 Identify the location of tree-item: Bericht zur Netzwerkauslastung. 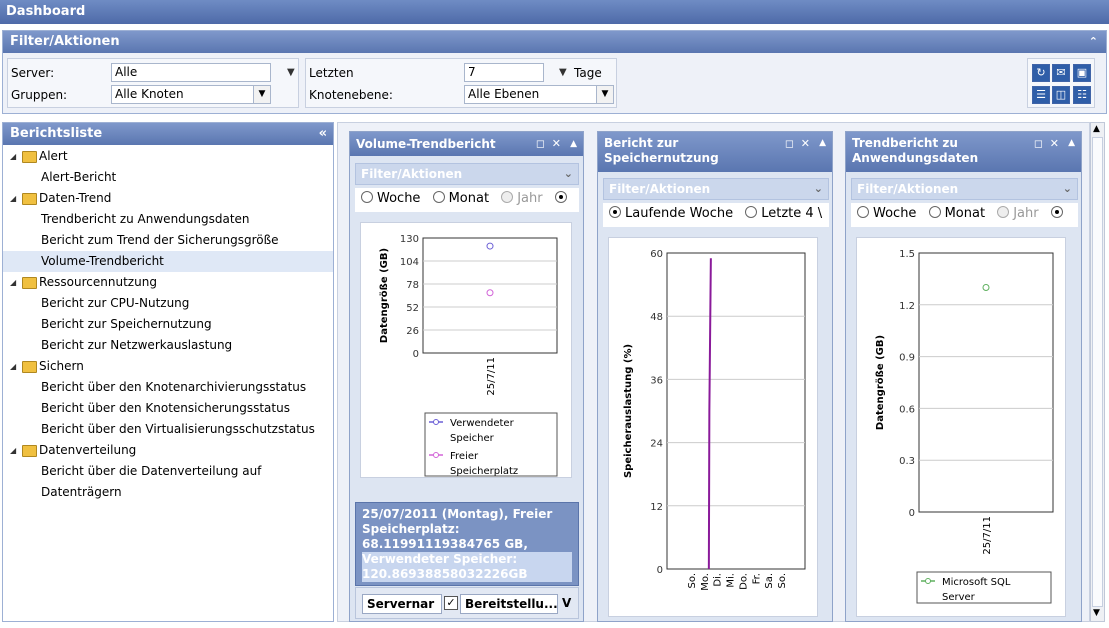
(168, 345).